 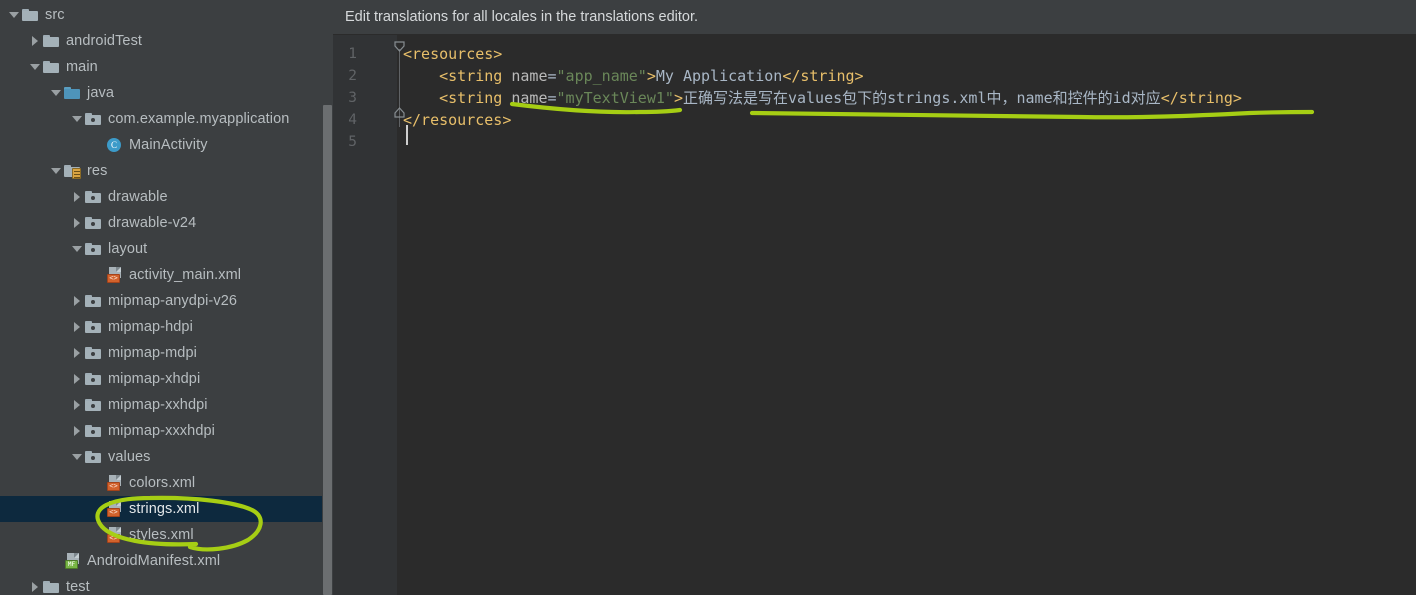 What do you see at coordinates (173, 301) in the screenshot?
I see `tree-item-label: mipmap-anydpi-v26` at bounding box center [173, 301].